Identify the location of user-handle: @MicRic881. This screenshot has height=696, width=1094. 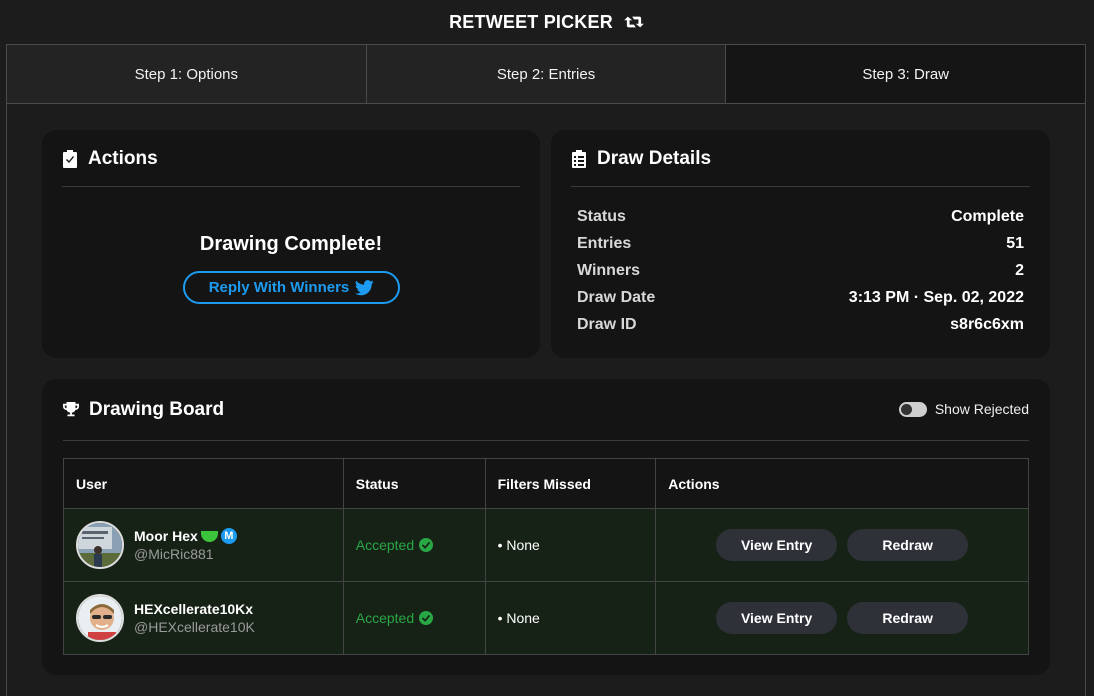
(185, 554).